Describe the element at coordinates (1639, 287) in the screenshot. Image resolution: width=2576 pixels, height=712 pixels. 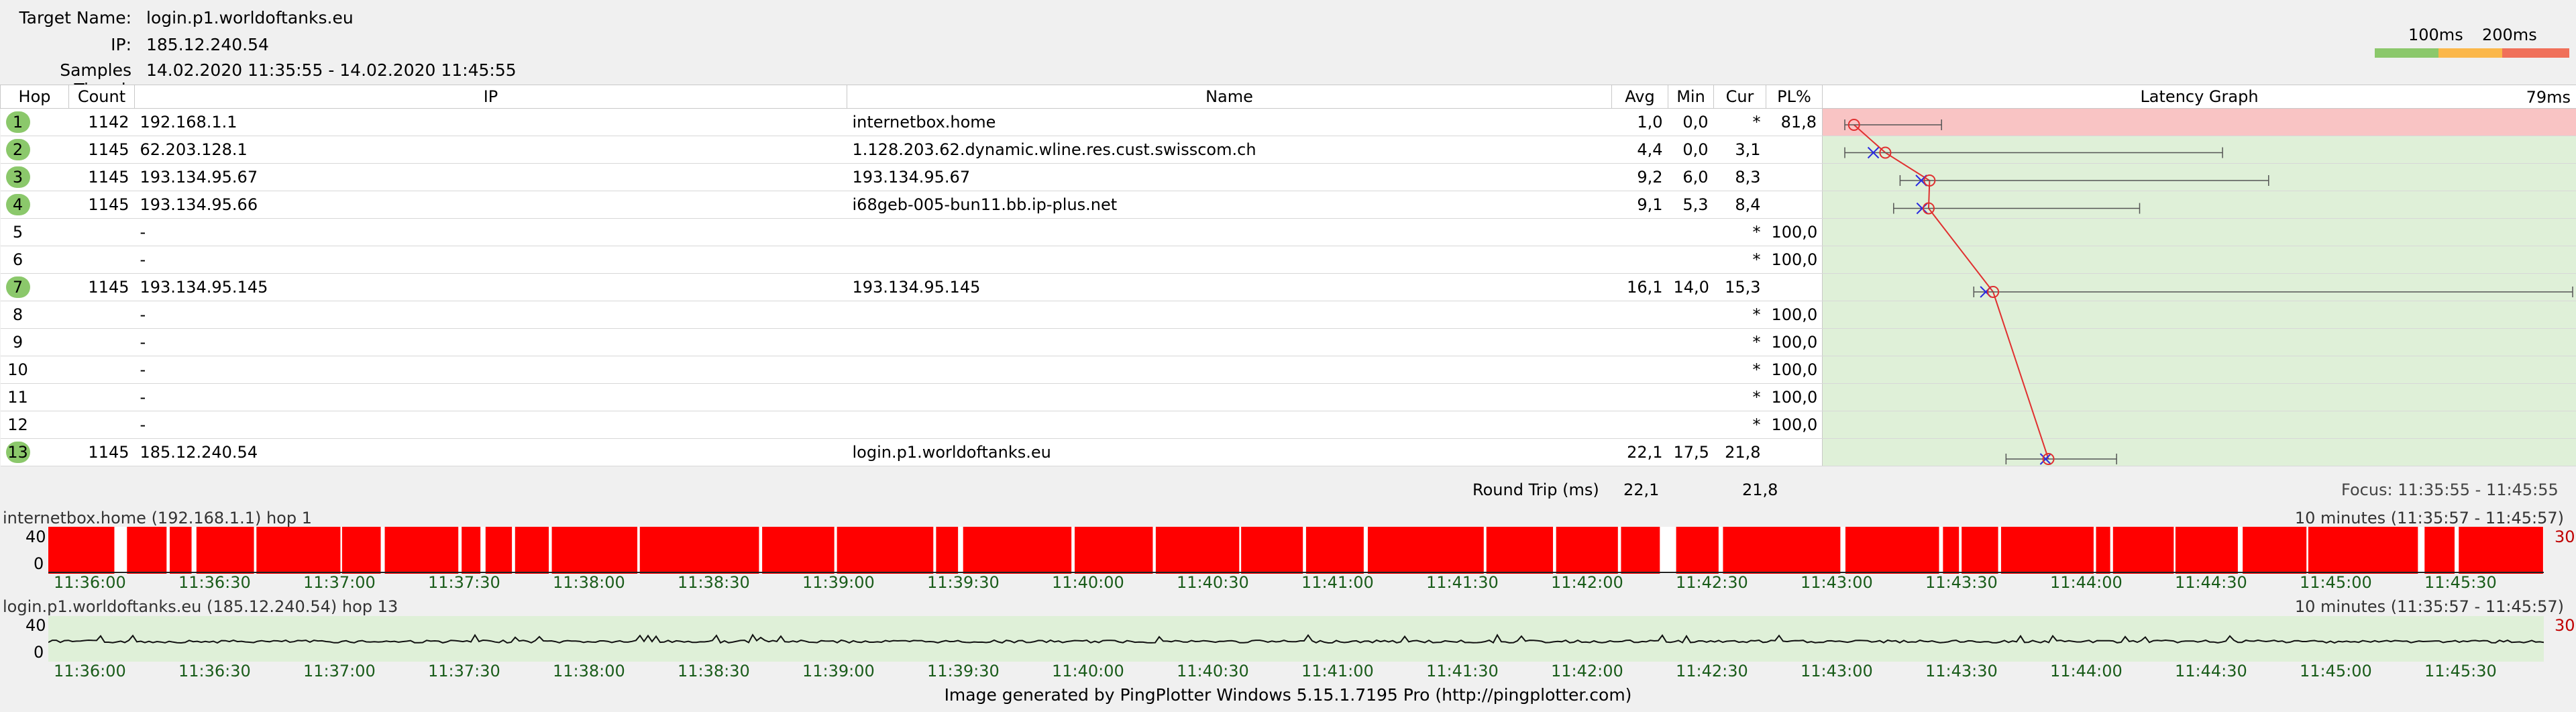
I see `cell-avg: 16,1` at that location.